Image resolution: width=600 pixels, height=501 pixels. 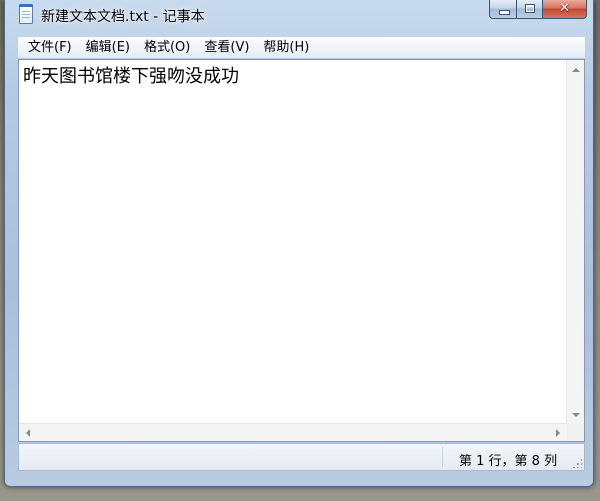 What do you see at coordinates (167, 47) in the screenshot?
I see `menu-format: 格式(O)` at bounding box center [167, 47].